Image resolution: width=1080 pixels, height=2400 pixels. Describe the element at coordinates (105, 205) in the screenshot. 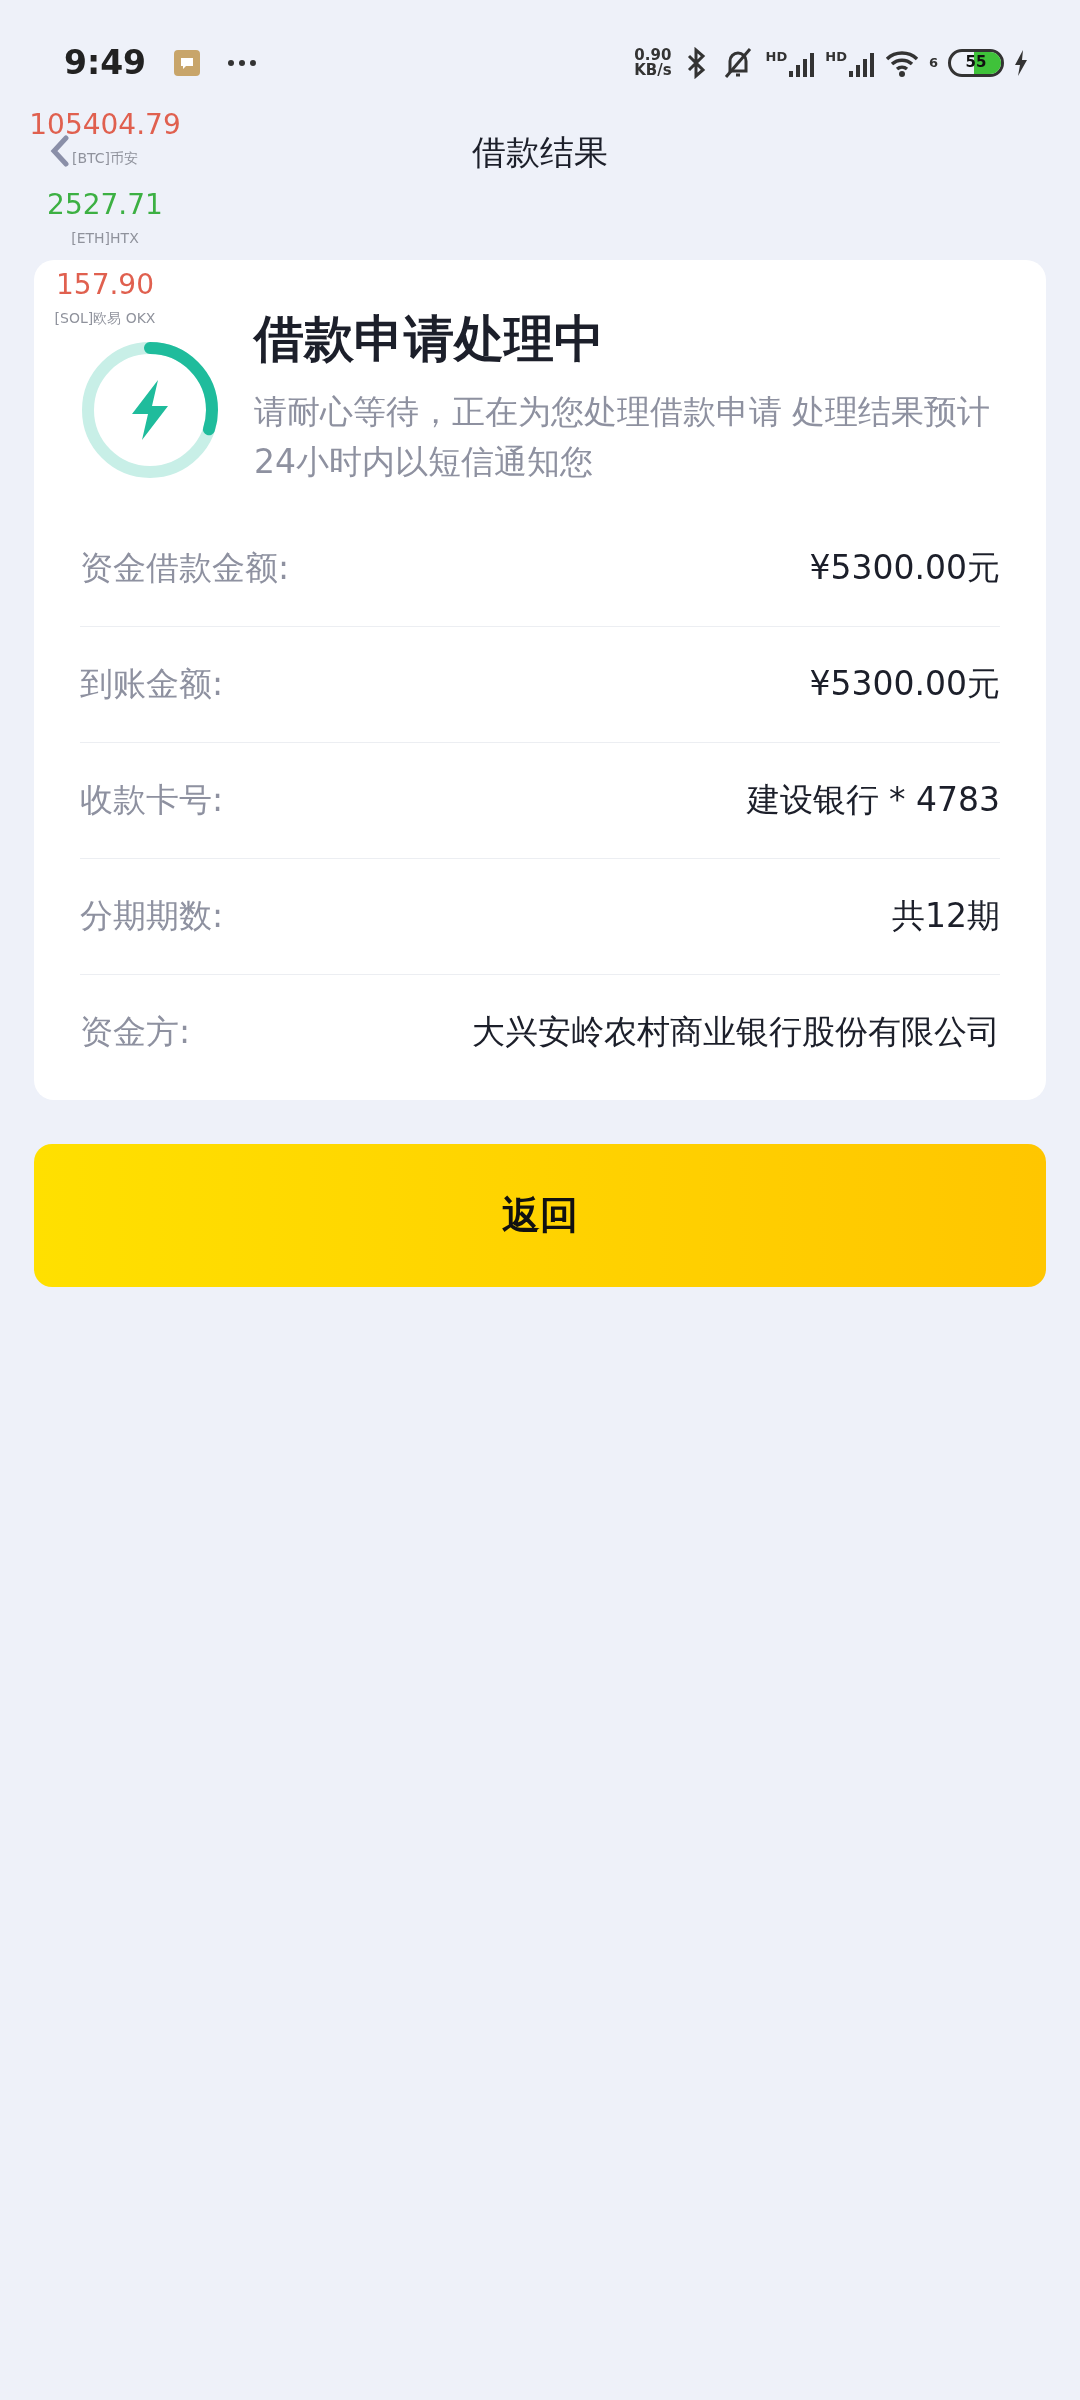

I see `price-text: 2527.71` at that location.